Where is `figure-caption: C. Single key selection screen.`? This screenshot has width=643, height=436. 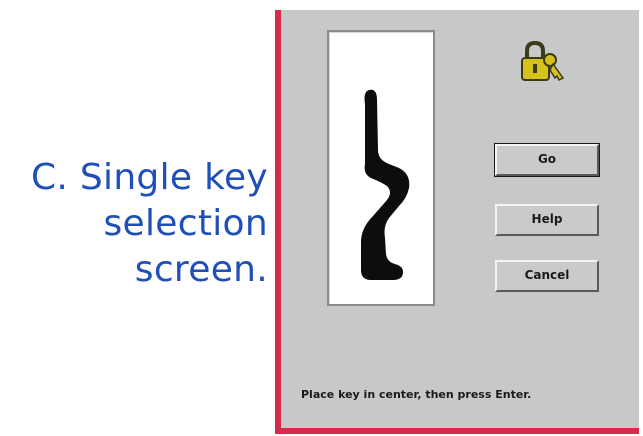 figure-caption: C. Single key selection screen. is located at coordinates (134, 224).